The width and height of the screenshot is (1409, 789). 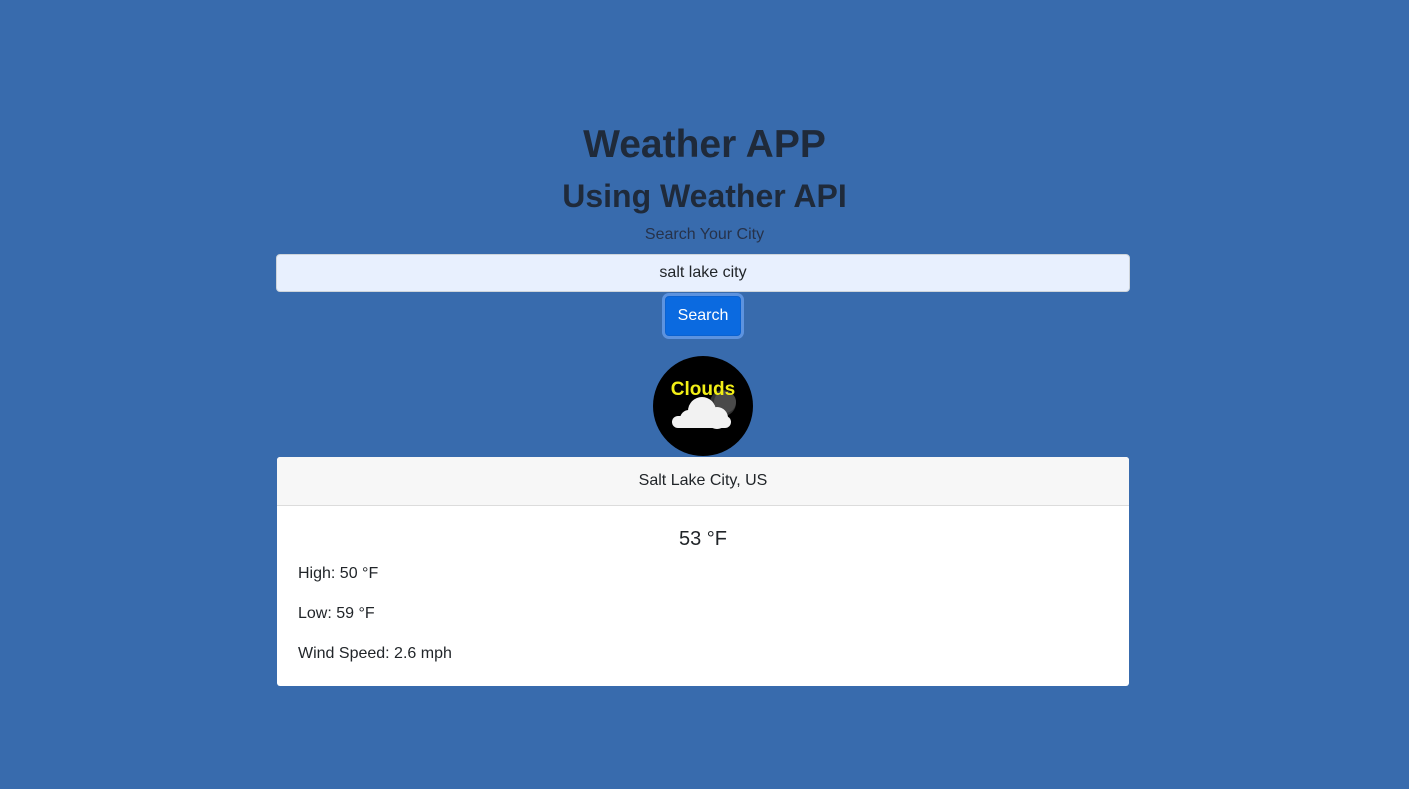 I want to click on page-title: Weather APP, so click(x=704, y=144).